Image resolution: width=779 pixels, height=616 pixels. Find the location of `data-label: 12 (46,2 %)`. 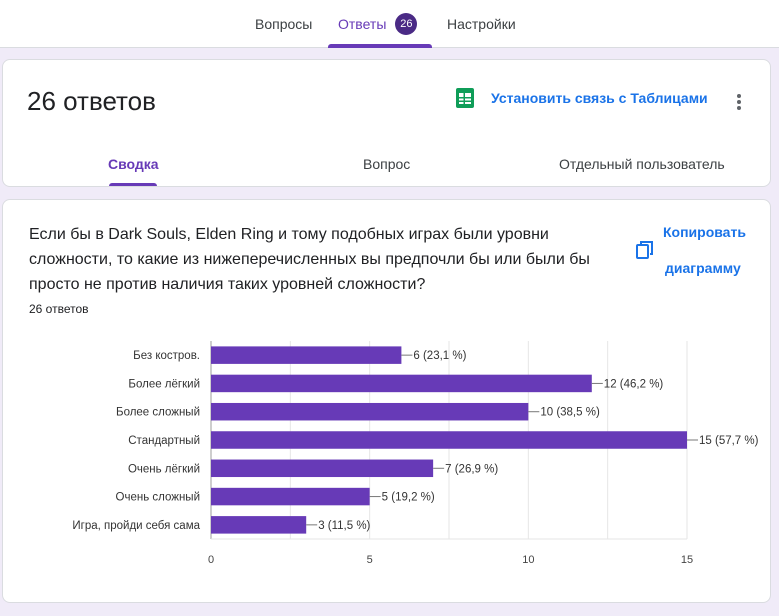

data-label: 12 (46,2 %) is located at coordinates (634, 384).